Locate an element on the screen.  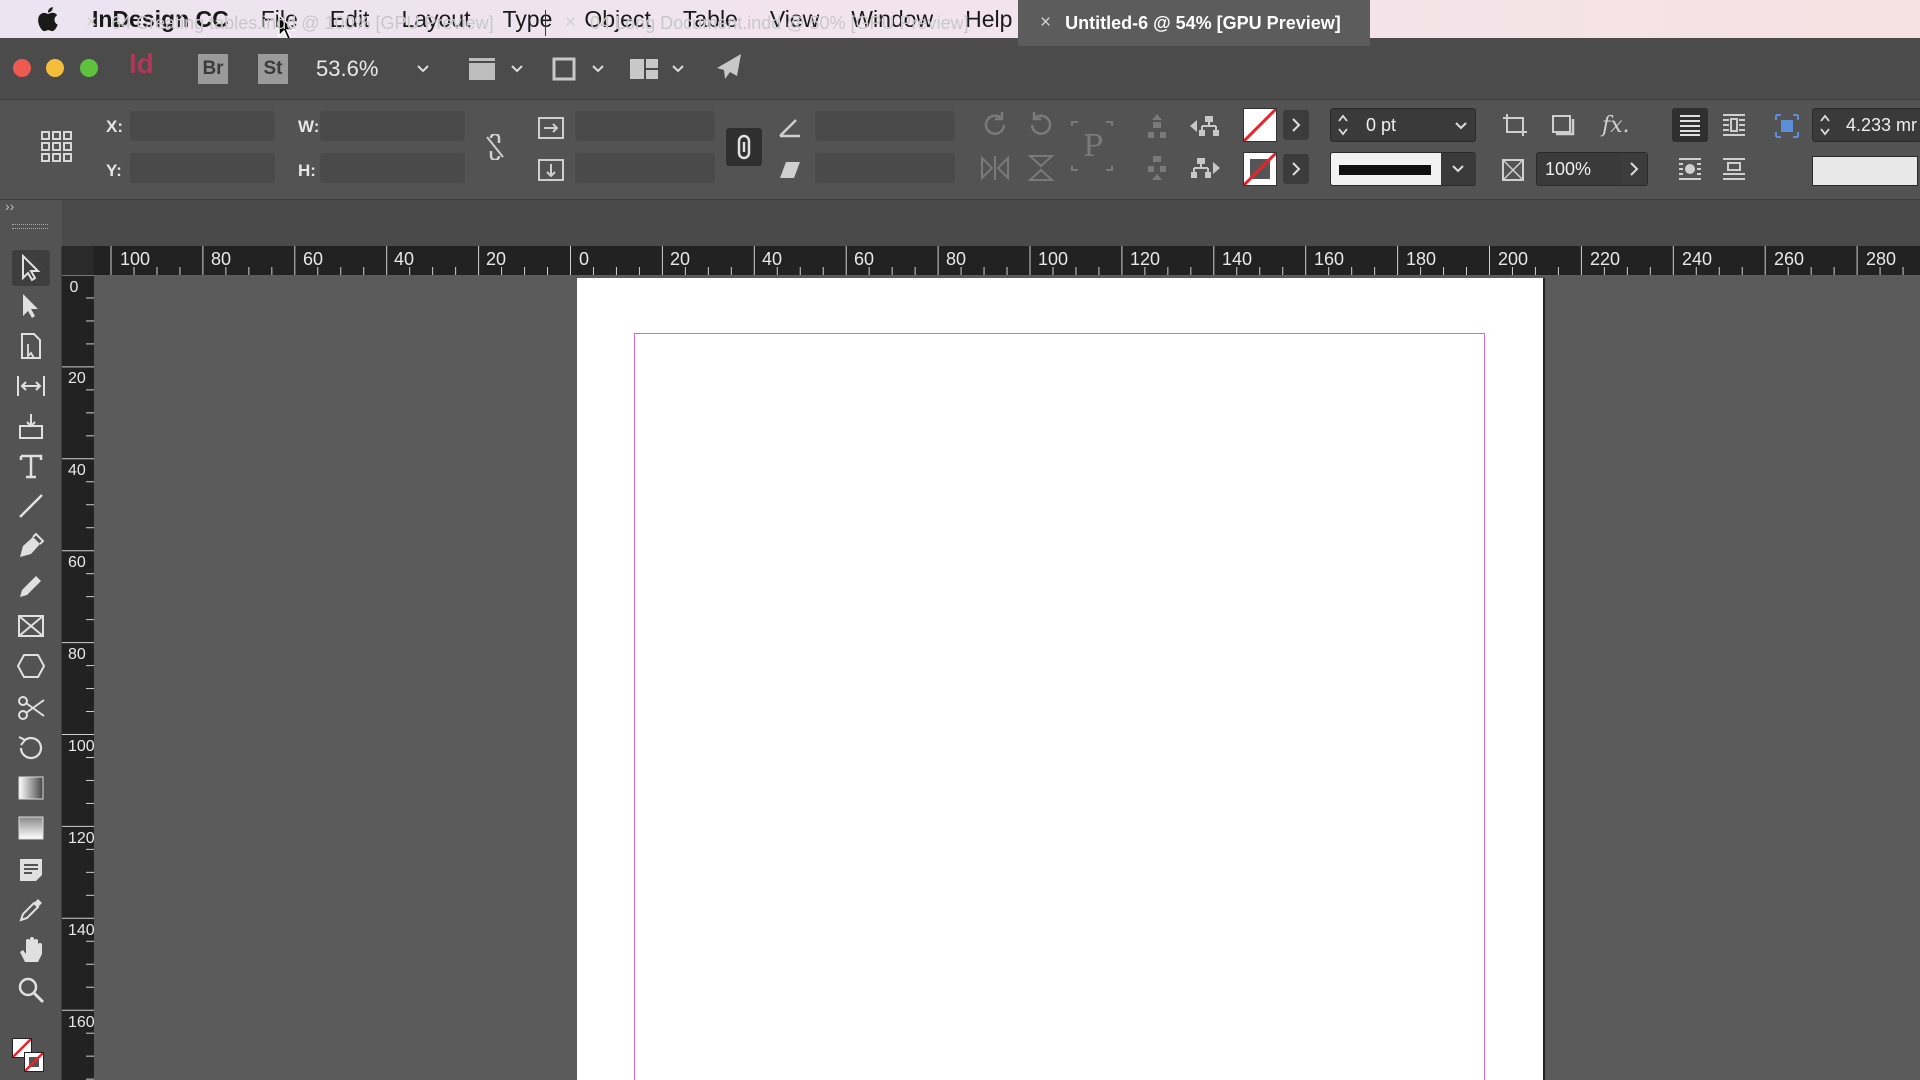
object-style-field is located at coordinates (1865, 171).